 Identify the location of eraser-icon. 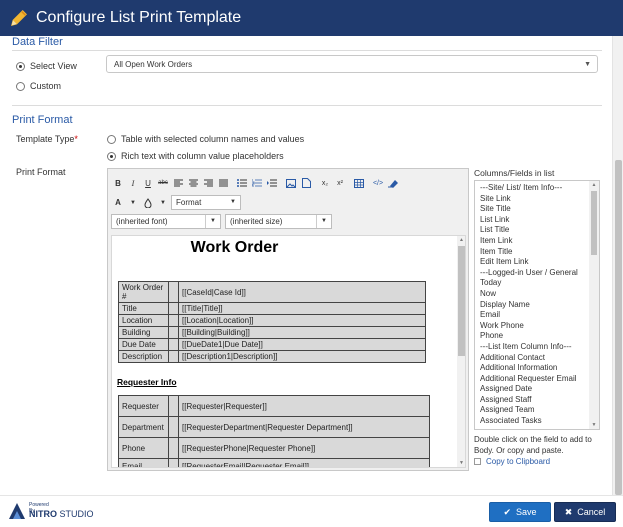
(393, 183).